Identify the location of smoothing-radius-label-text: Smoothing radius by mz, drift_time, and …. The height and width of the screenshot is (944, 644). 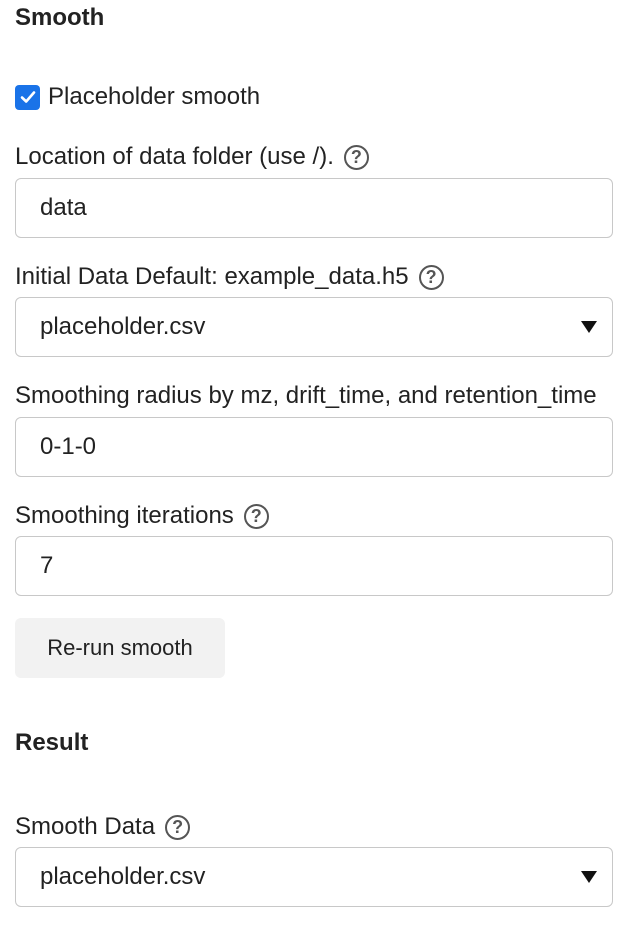
(306, 395).